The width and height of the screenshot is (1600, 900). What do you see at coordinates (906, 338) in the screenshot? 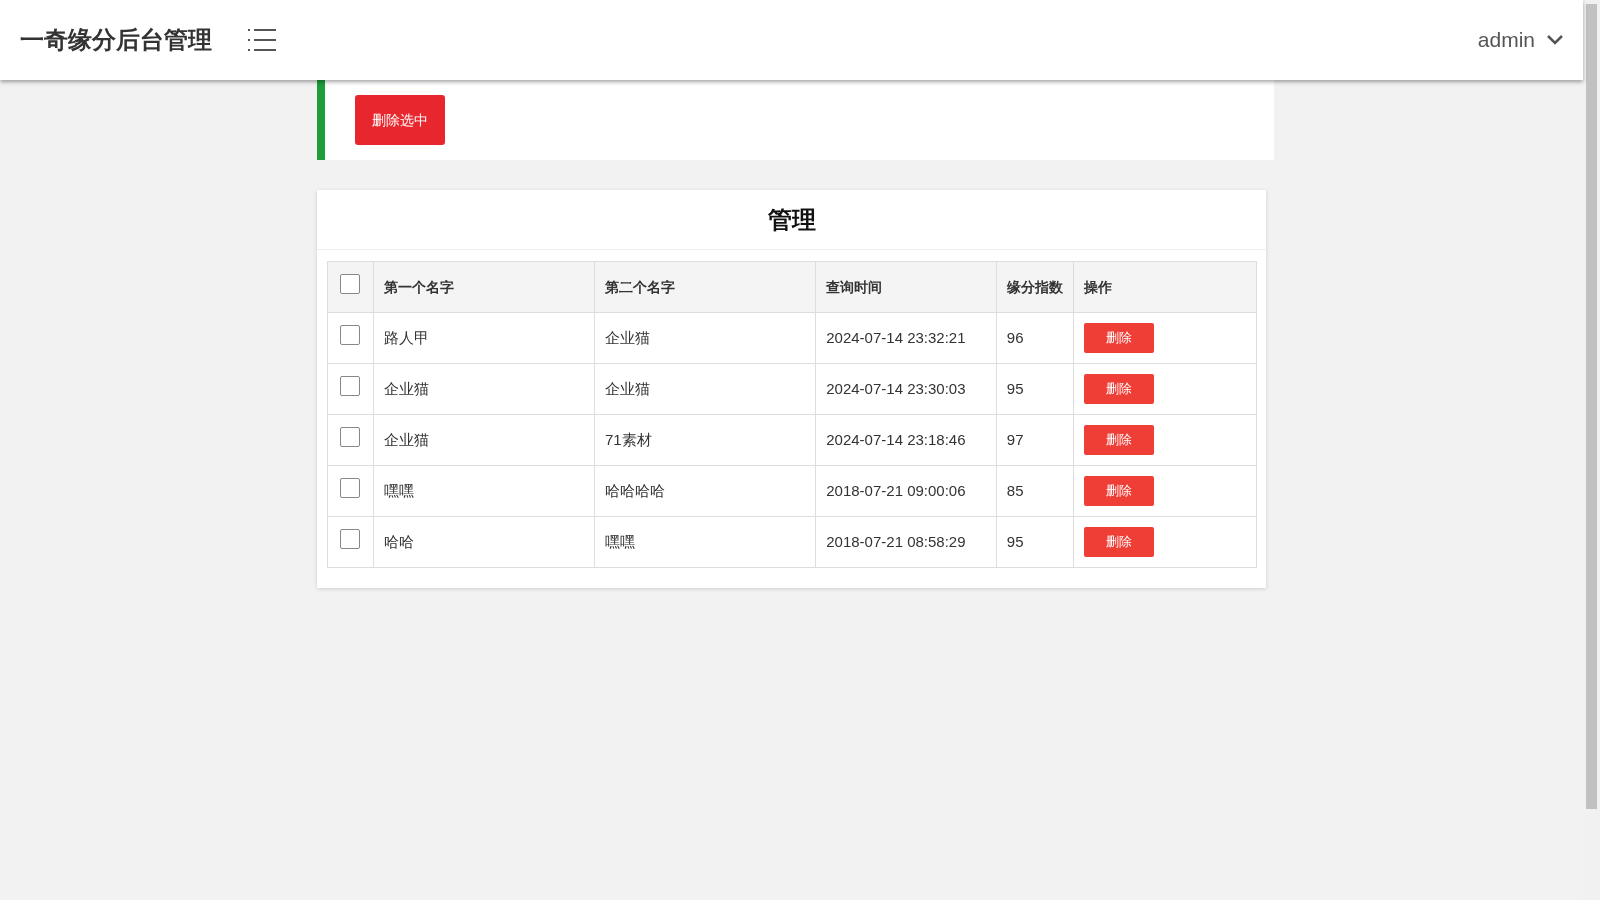
I see `table-cell: 2024-07-14 23:32:21` at bounding box center [906, 338].